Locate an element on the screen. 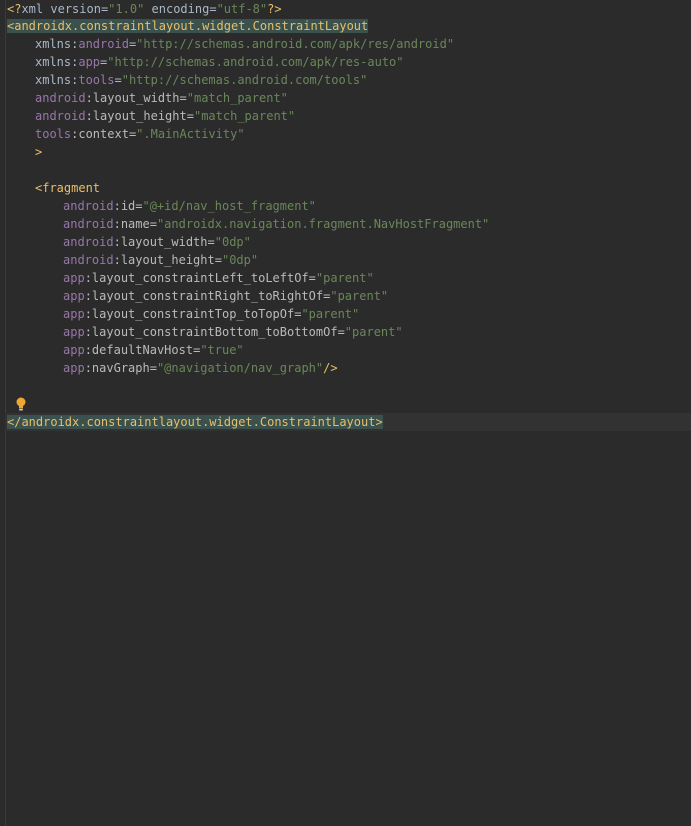 Image resolution: width=691 pixels, height=826 pixels. code-line-8: tools:context=".MainActivity" is located at coordinates (126, 134).